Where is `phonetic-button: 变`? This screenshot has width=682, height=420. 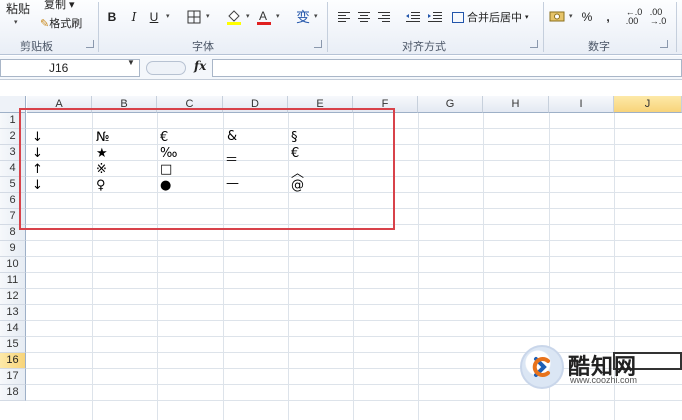 phonetic-button: 变 is located at coordinates (303, 17).